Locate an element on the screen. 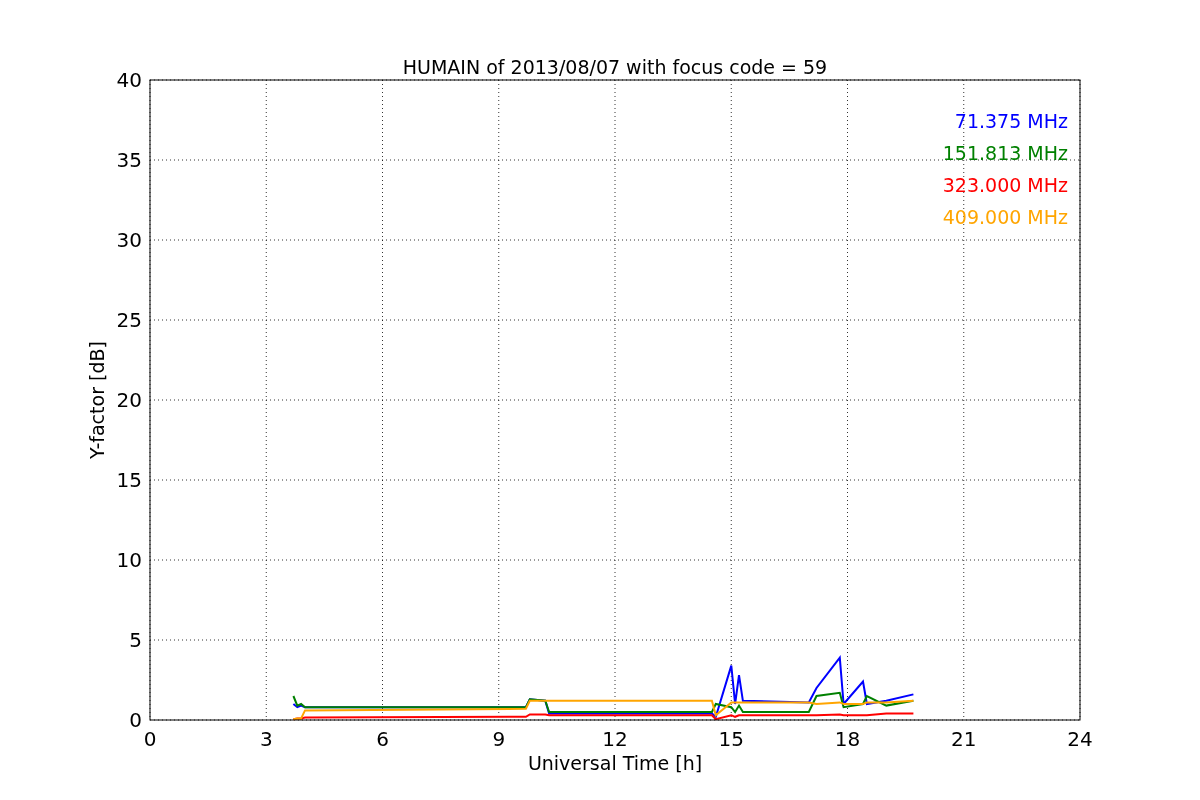 This screenshot has height=800, width=1200. y-tick-label: 15 is located at coordinates (129, 480).